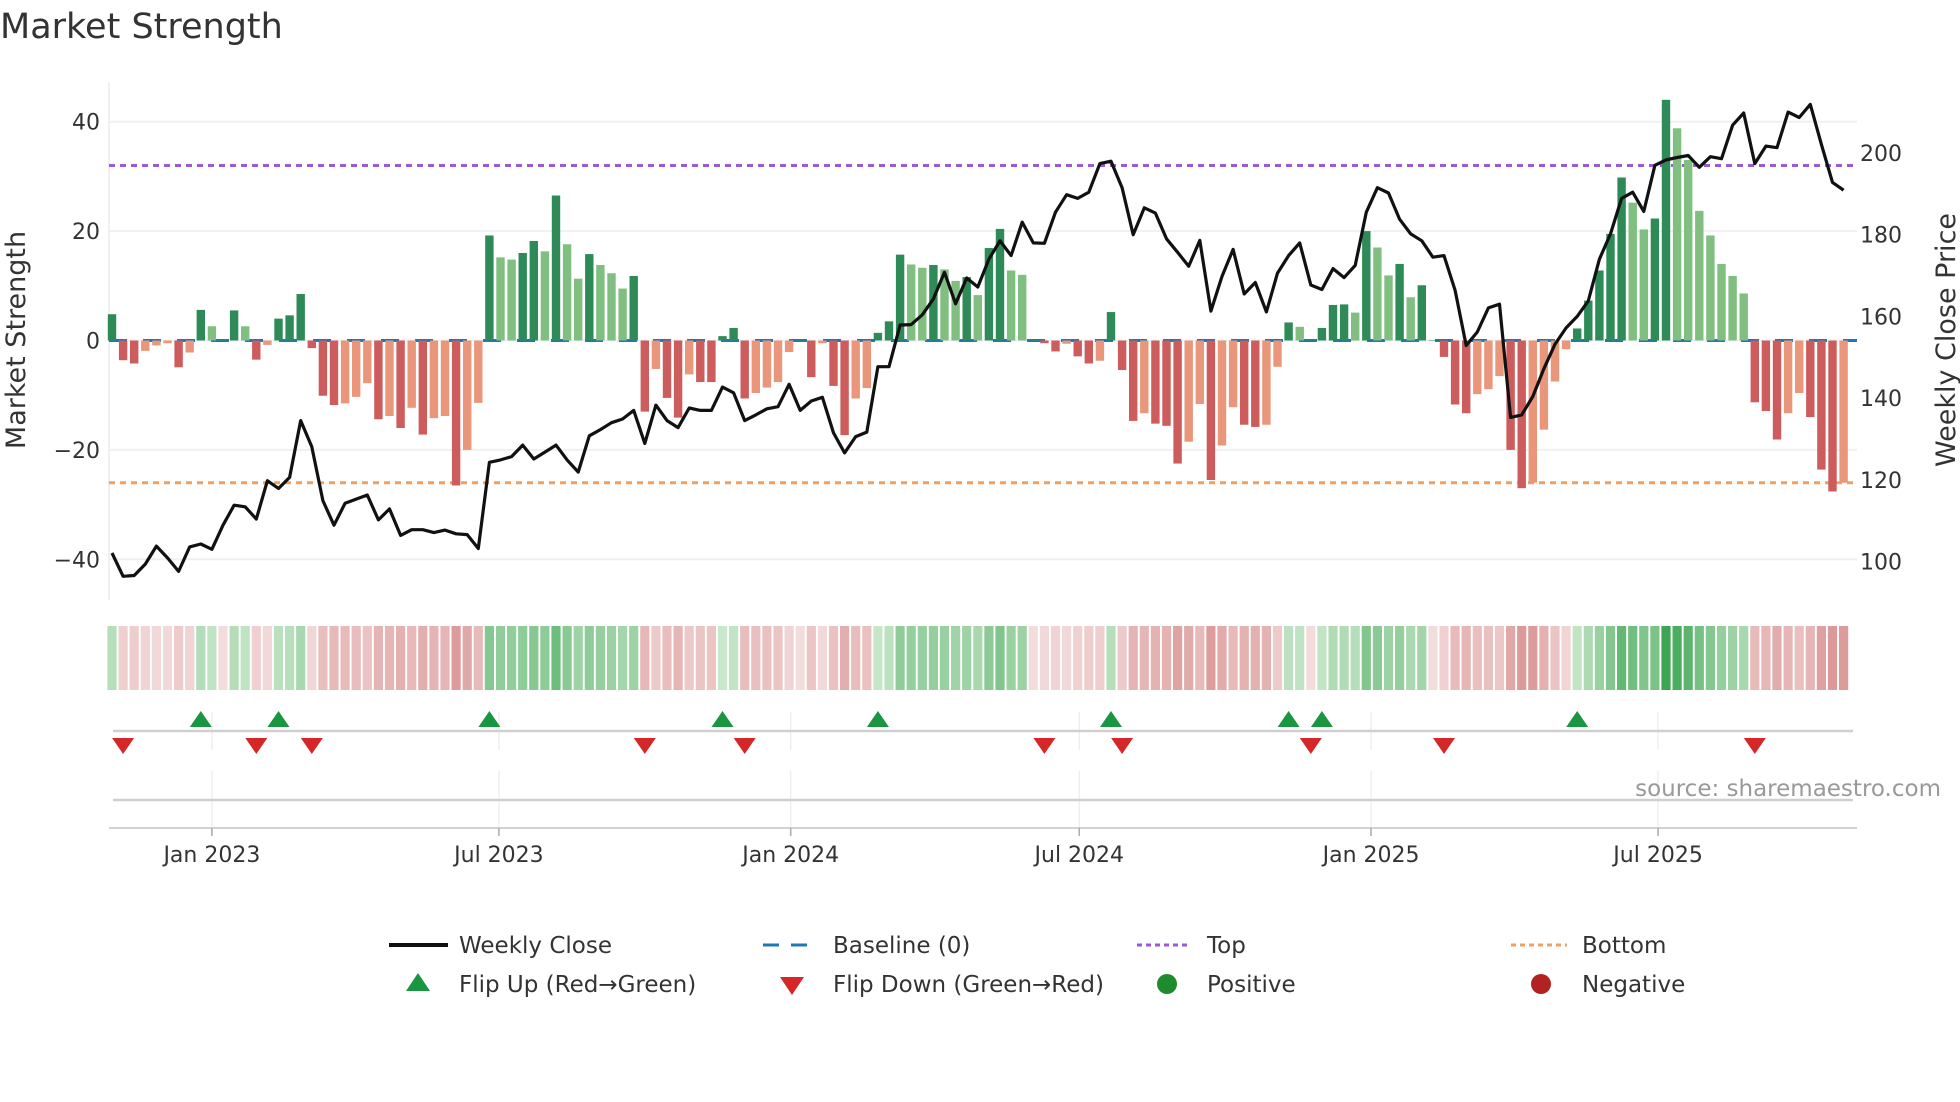 The image size is (1960, 1102). What do you see at coordinates (77, 560) in the screenshot?
I see `y-tick-label: −40` at bounding box center [77, 560].